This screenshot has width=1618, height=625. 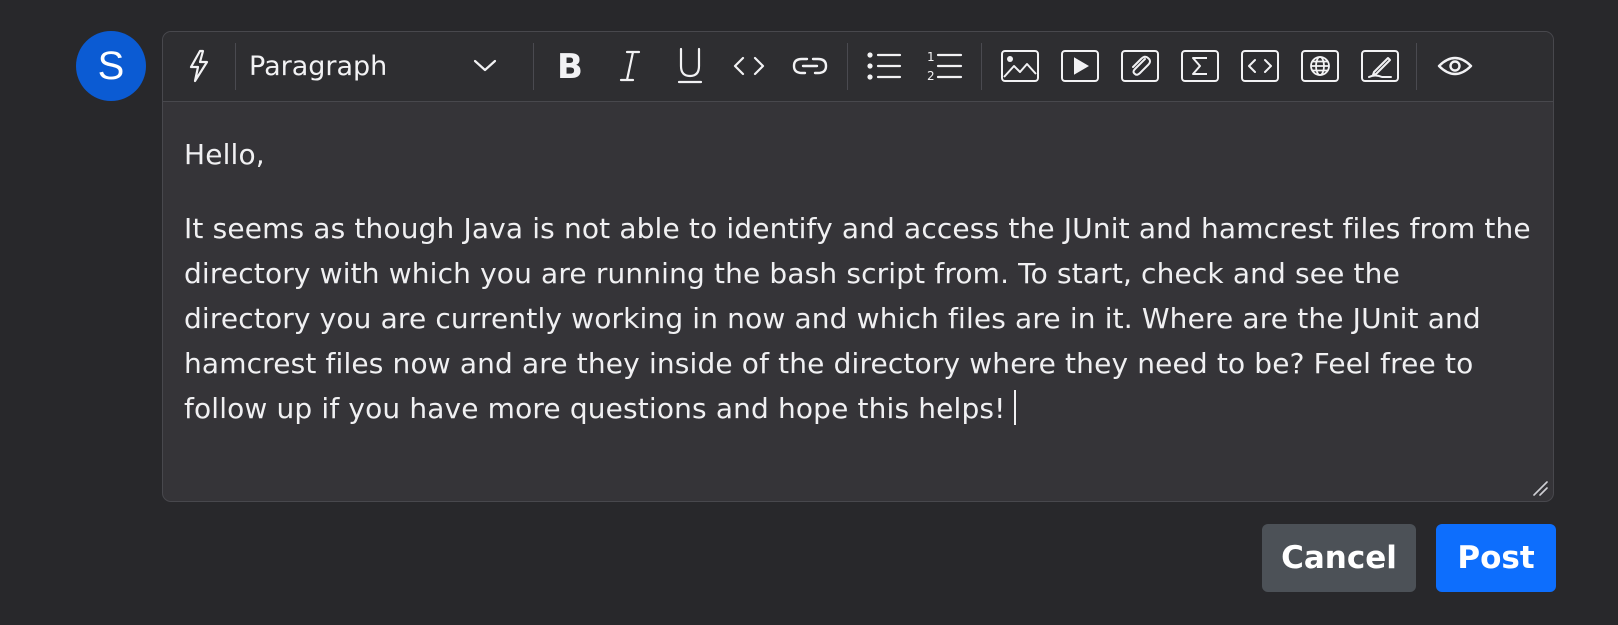 I want to click on svg-text: B, so click(x=570, y=66).